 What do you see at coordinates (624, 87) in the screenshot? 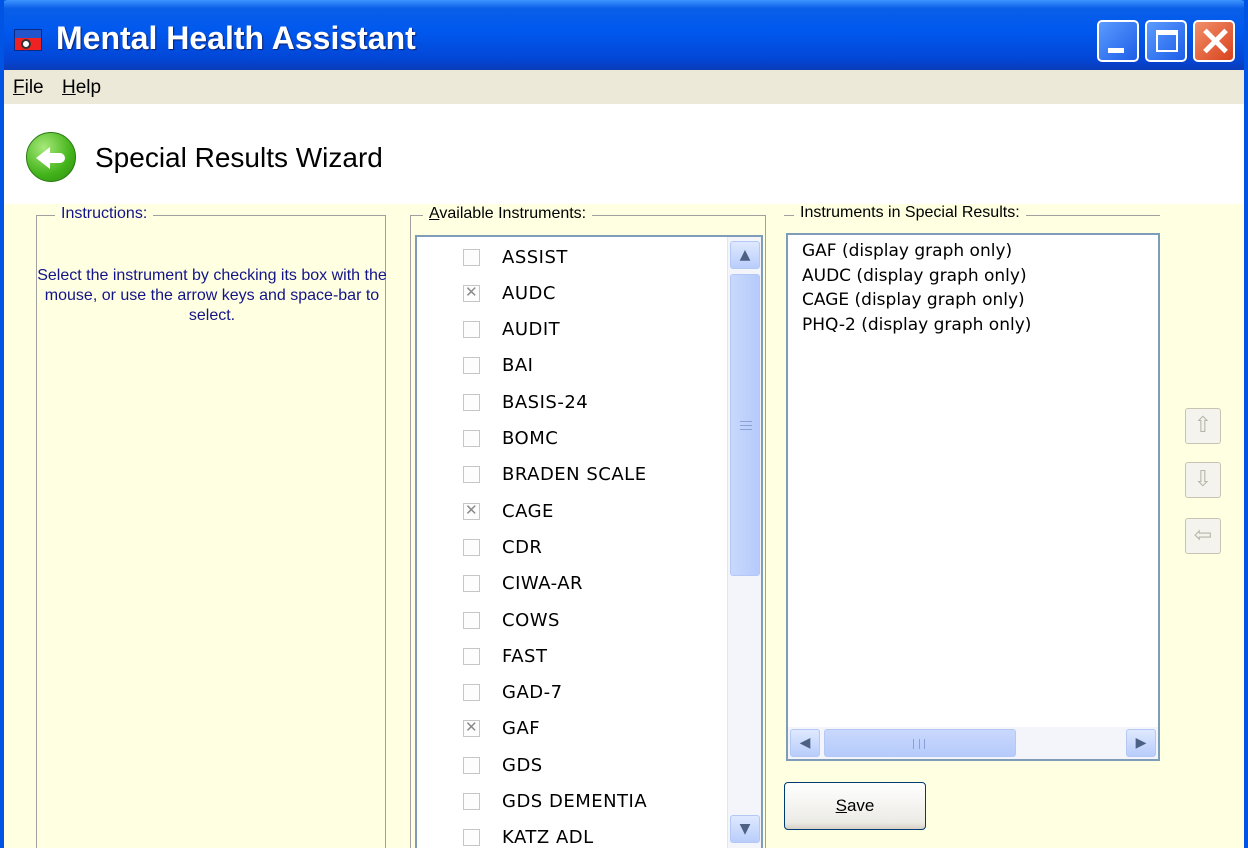
I see `menu-bar: File Help` at bounding box center [624, 87].